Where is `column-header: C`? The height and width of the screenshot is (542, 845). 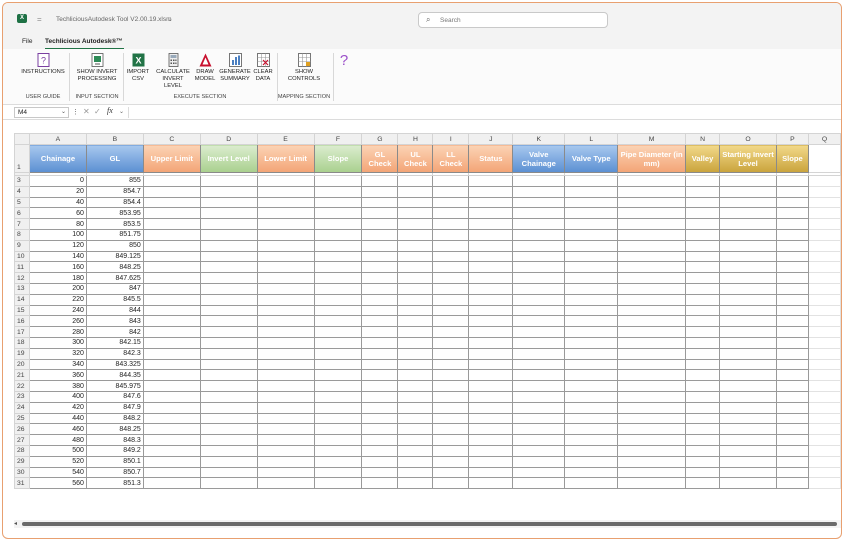 column-header: C is located at coordinates (171, 139).